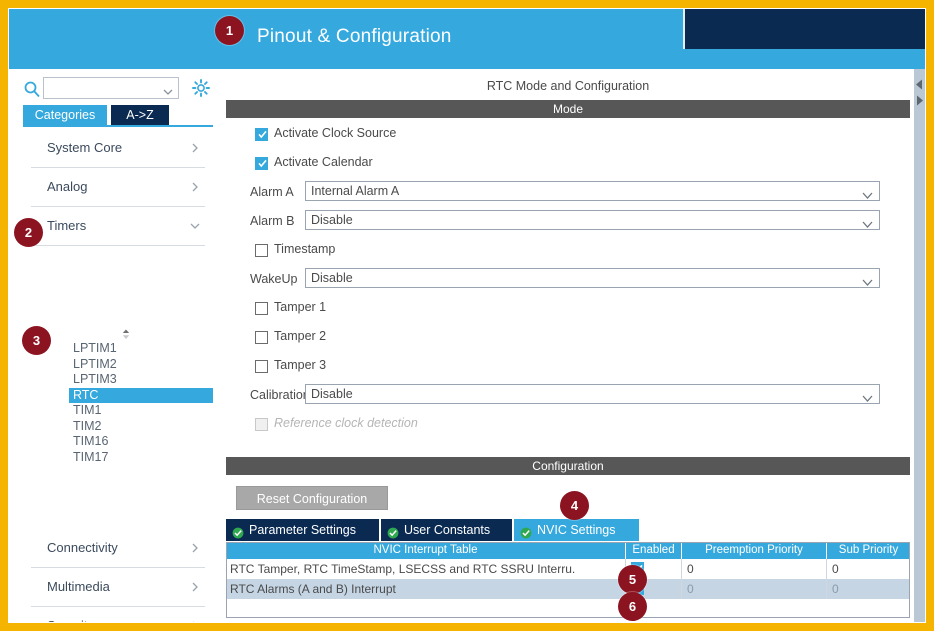  I want to click on label-activate-clock-source: Activate Clock Source, so click(335, 133).